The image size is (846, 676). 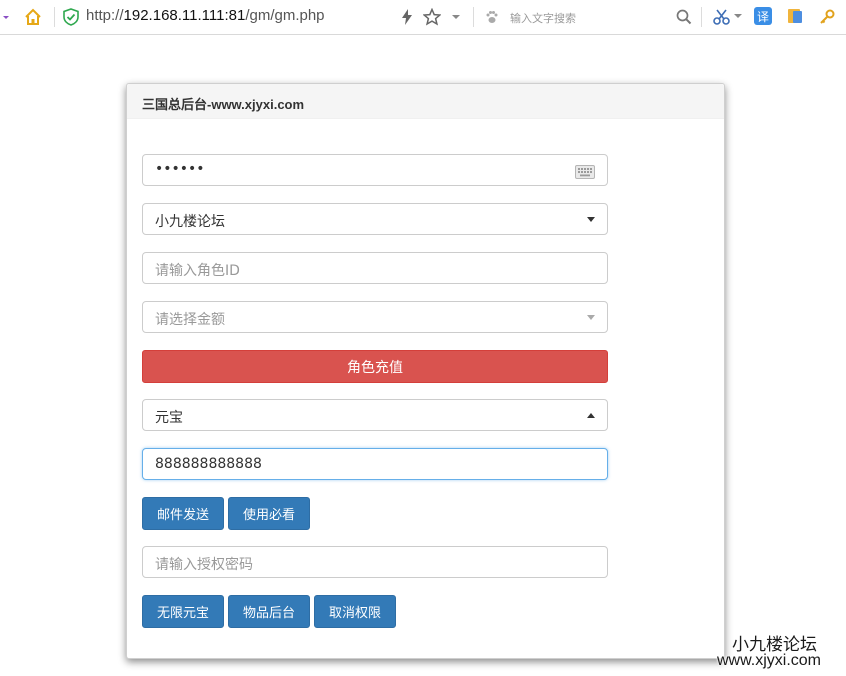 I want to click on translate-icon: 译, so click(x=763, y=16).